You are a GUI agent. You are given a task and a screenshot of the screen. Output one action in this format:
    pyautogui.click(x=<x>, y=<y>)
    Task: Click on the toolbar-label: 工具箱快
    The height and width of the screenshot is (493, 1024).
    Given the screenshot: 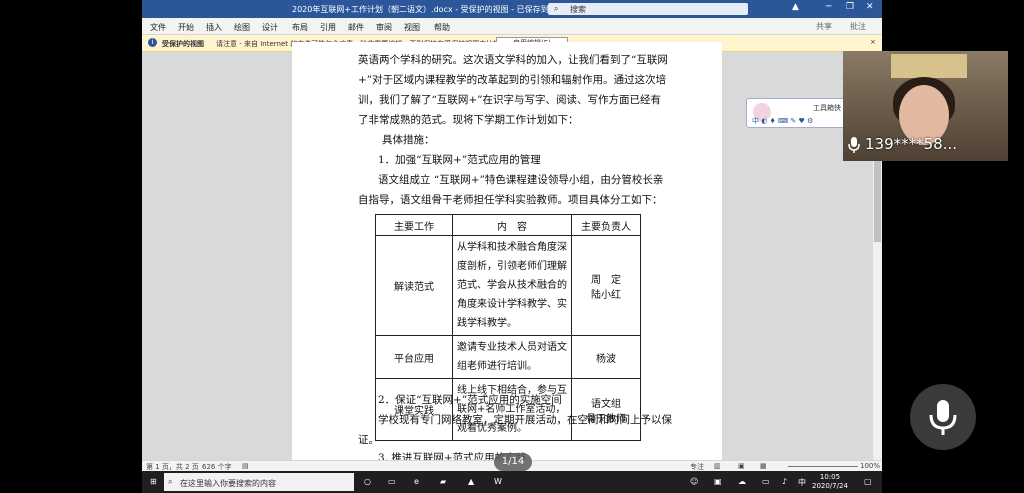 What is the action you would take?
    pyautogui.click(x=827, y=108)
    